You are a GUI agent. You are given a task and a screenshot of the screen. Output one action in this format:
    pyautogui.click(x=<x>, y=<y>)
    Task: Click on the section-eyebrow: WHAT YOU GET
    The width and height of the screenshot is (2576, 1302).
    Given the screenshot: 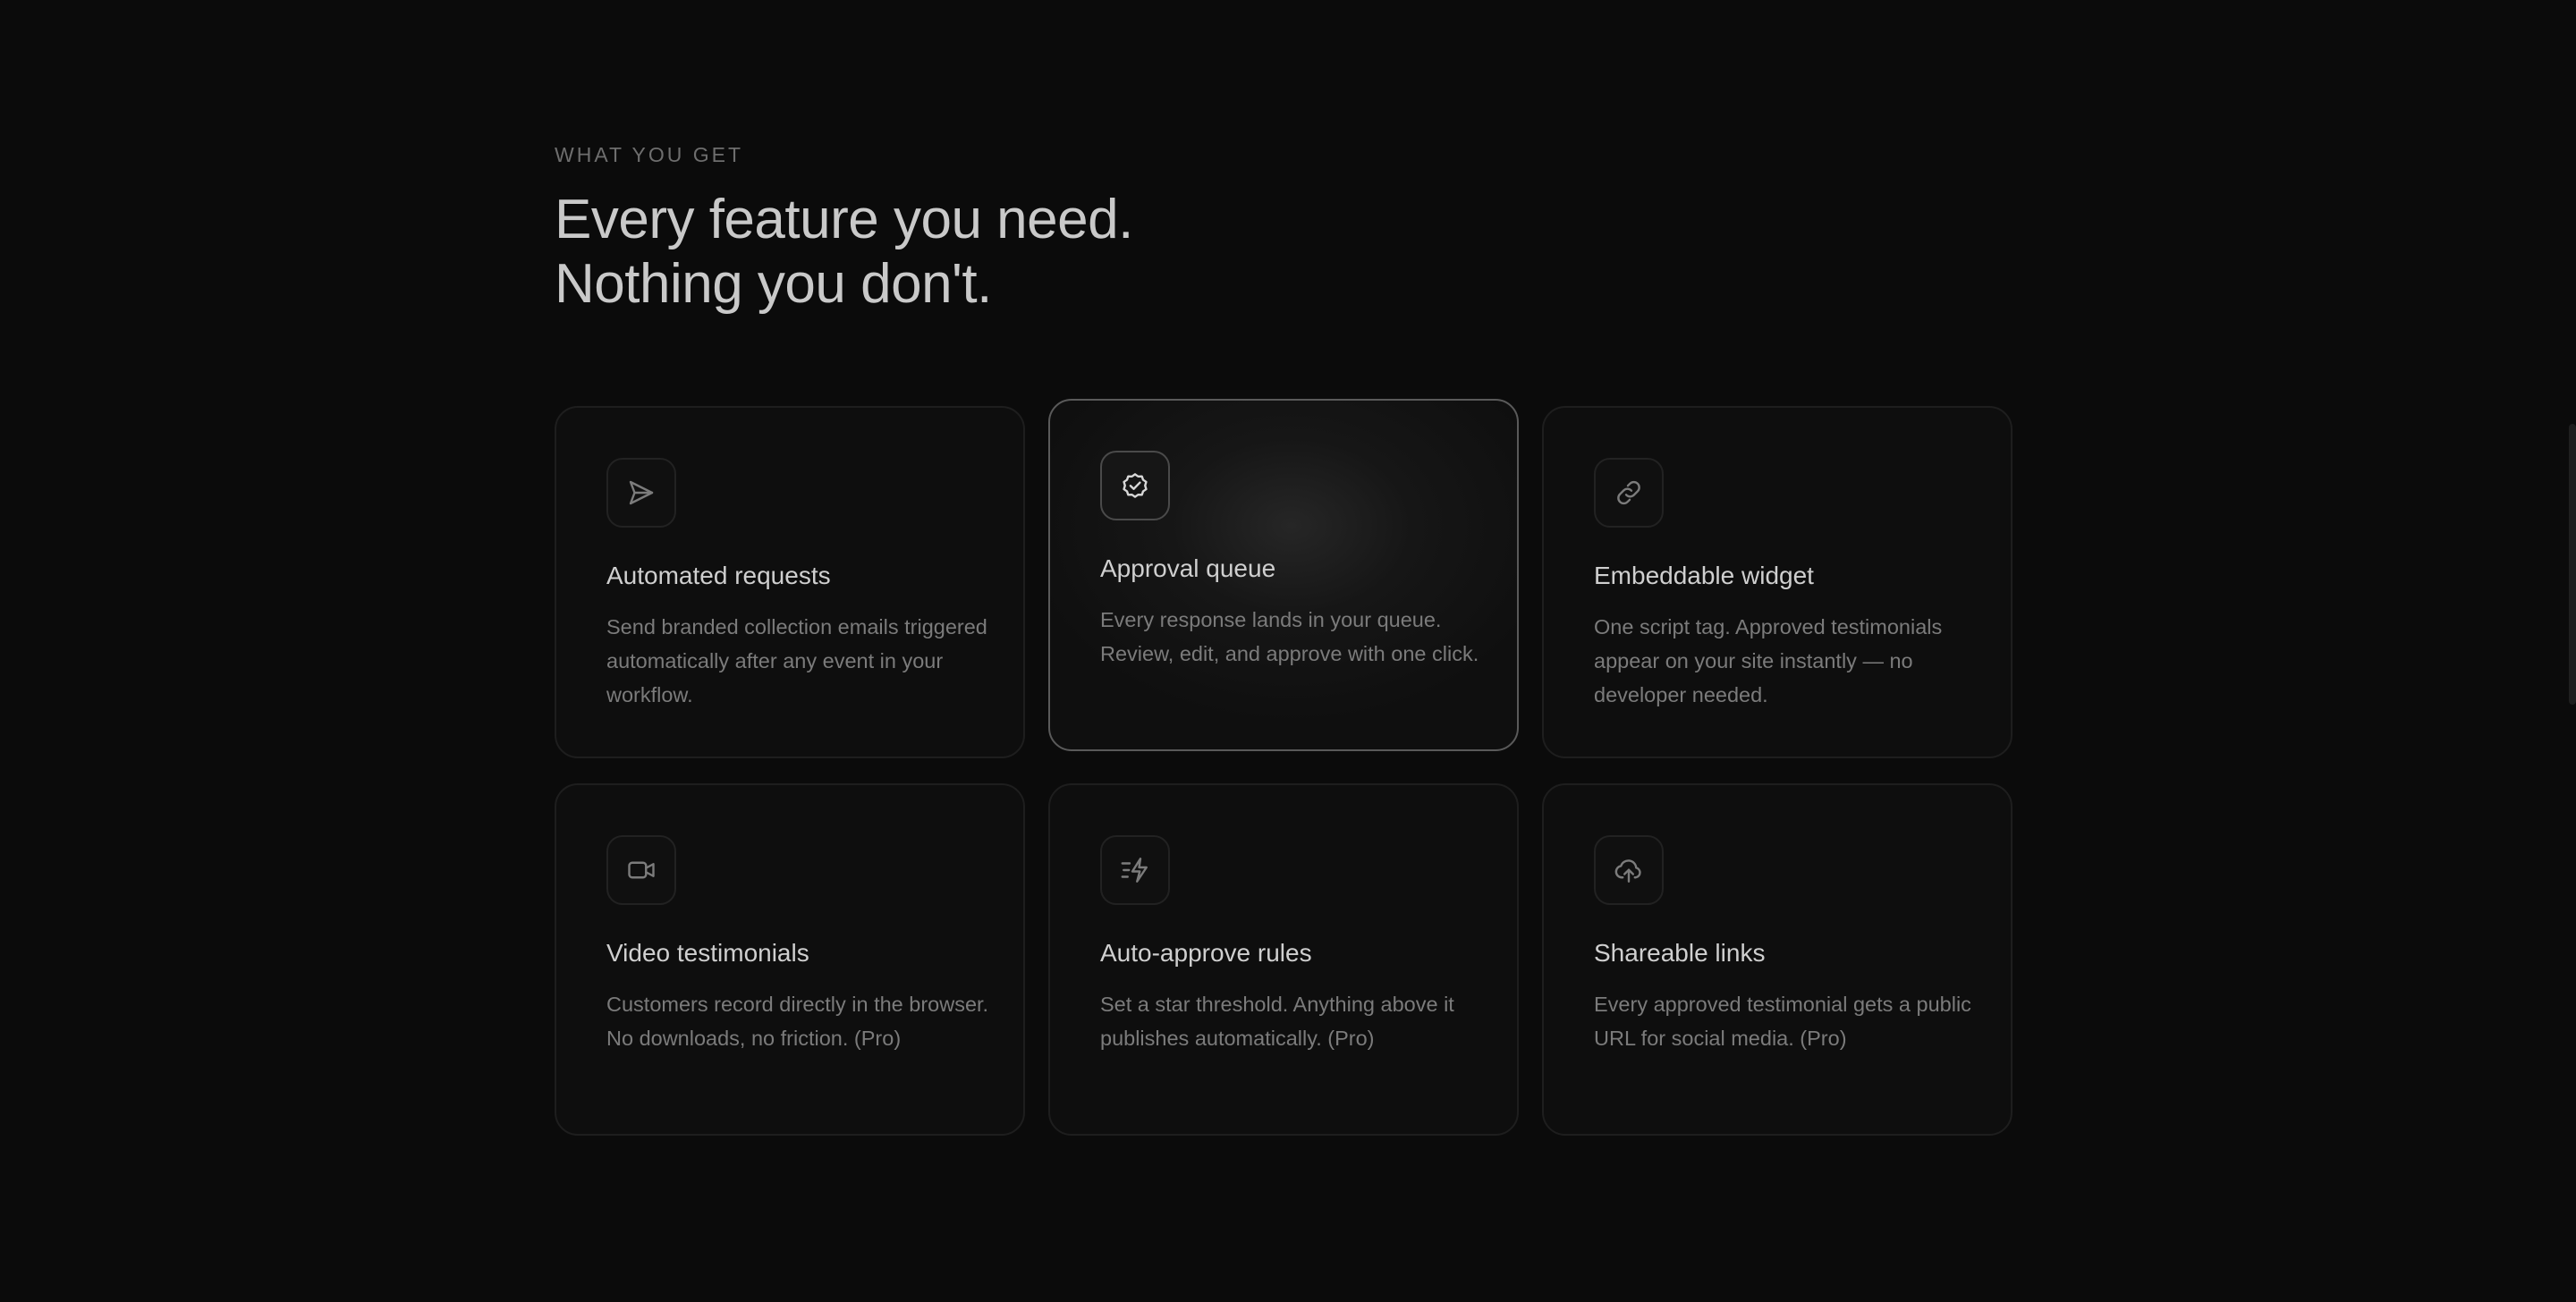 What is the action you would take?
    pyautogui.click(x=649, y=154)
    